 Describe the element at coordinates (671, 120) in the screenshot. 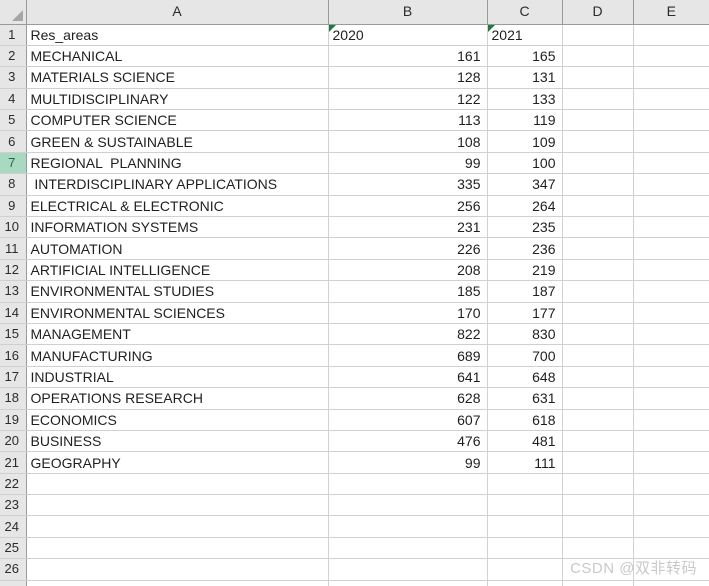

I see `cell-E5` at that location.